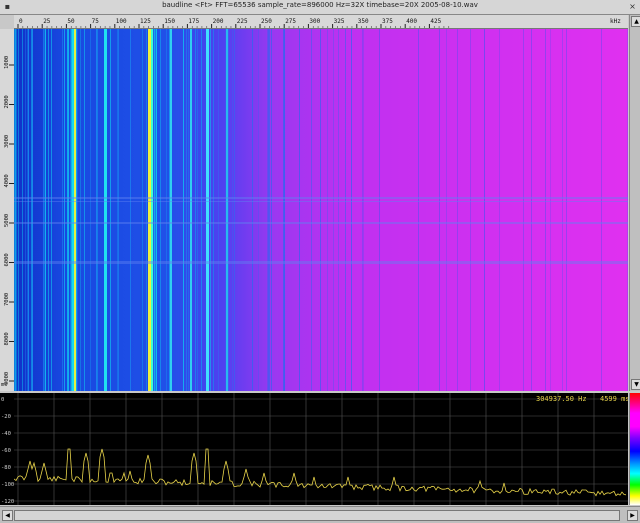 The height and width of the screenshot is (523, 640). I want to click on frequency-unit-label: kHz, so click(615, 21).